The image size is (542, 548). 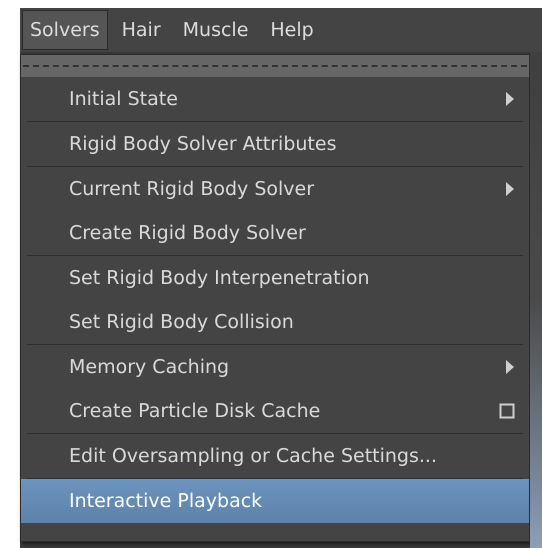 What do you see at coordinates (65, 30) in the screenshot?
I see `menu-bar-item: Solvers` at bounding box center [65, 30].